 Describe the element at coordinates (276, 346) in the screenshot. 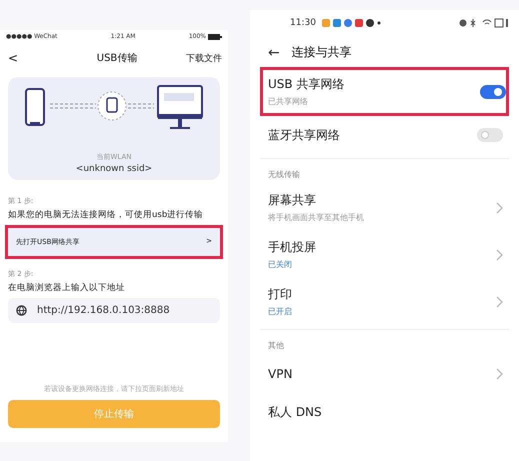

I see `section-header: 其他` at that location.